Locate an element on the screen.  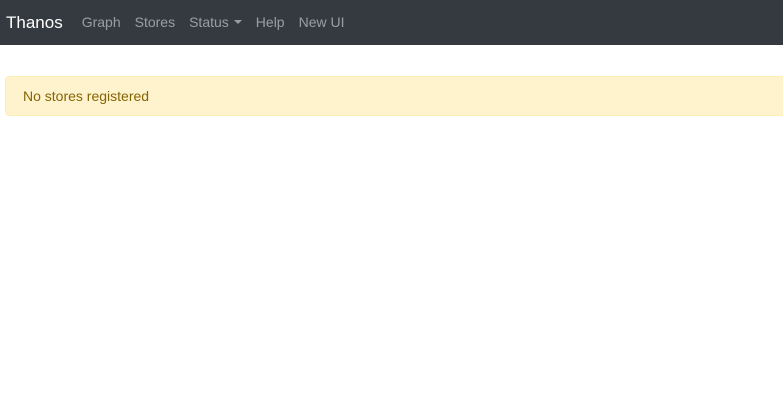
nav-item-stores-label: Stores is located at coordinates (155, 22).